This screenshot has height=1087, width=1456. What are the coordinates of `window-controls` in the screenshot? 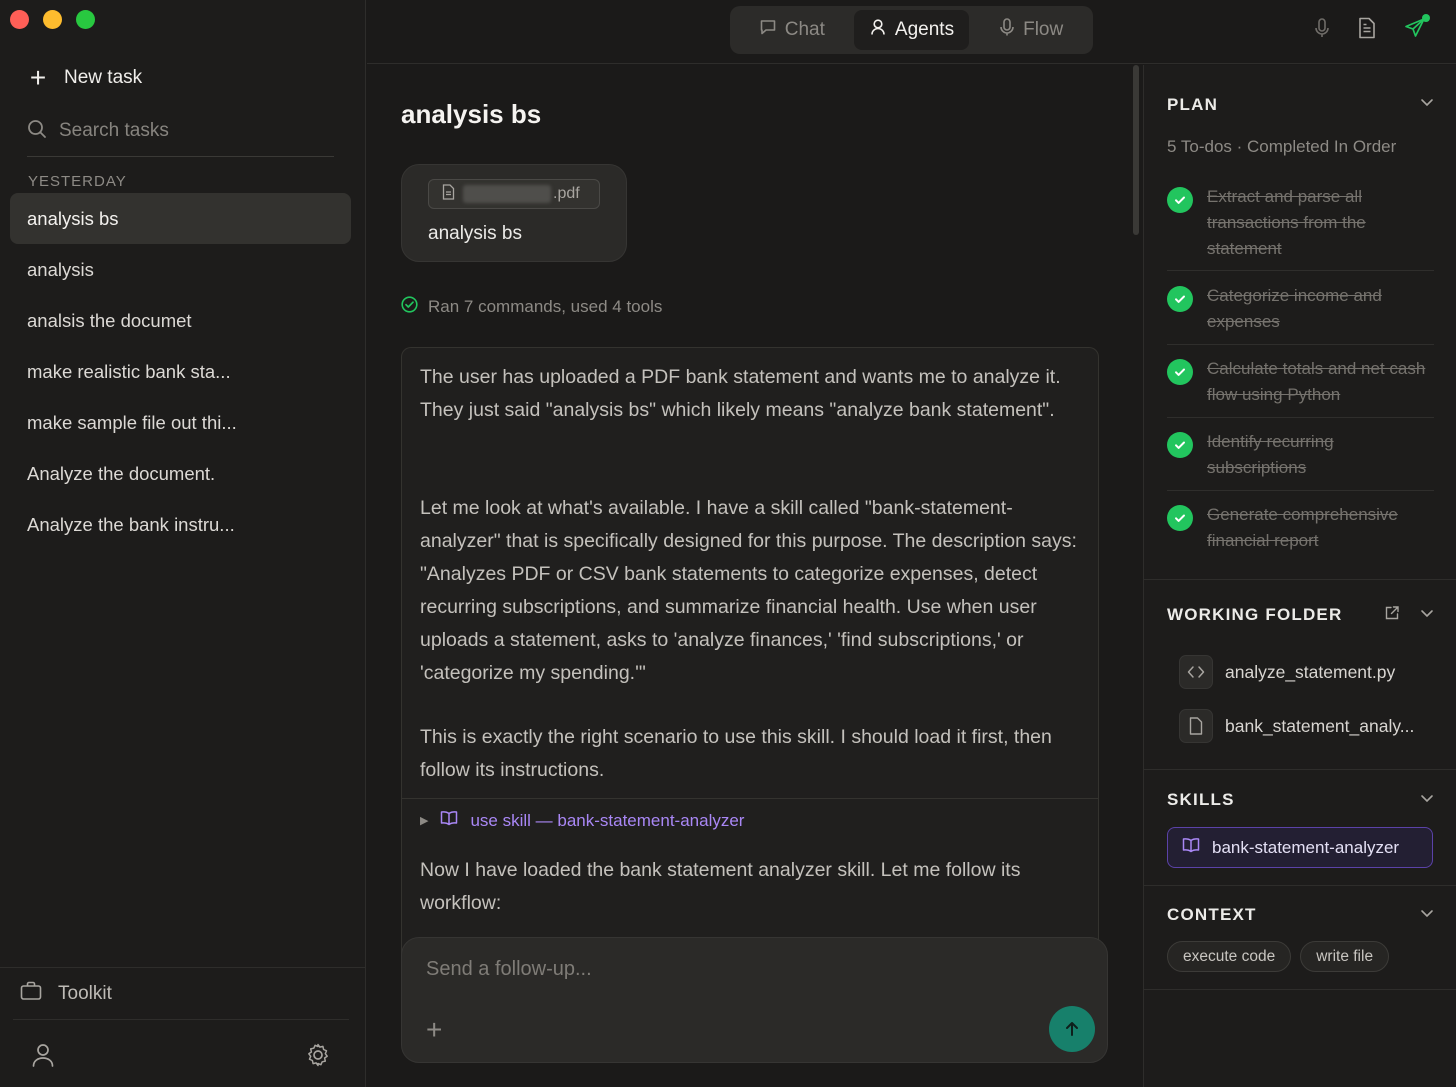 It's located at (52, 19).